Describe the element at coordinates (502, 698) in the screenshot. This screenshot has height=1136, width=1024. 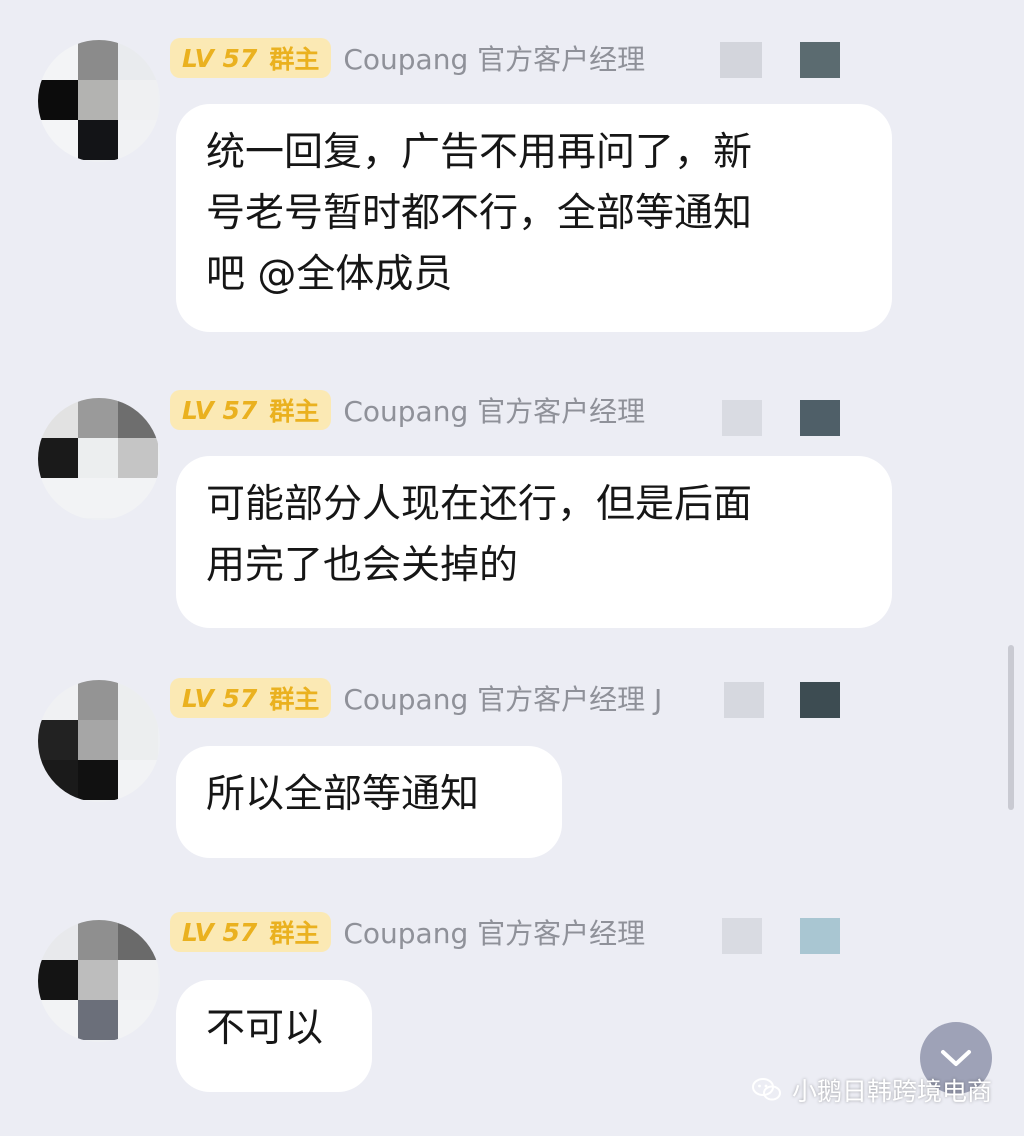
I see `sender-name: Coupang 官方客户经理 J` at that location.